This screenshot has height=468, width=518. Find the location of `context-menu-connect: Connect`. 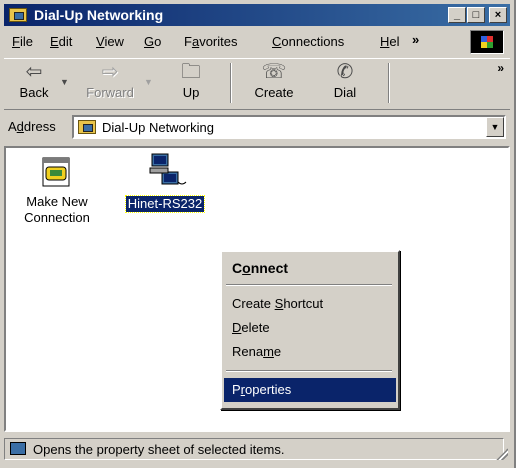

context-menu-connect: Connect is located at coordinates (310, 268).